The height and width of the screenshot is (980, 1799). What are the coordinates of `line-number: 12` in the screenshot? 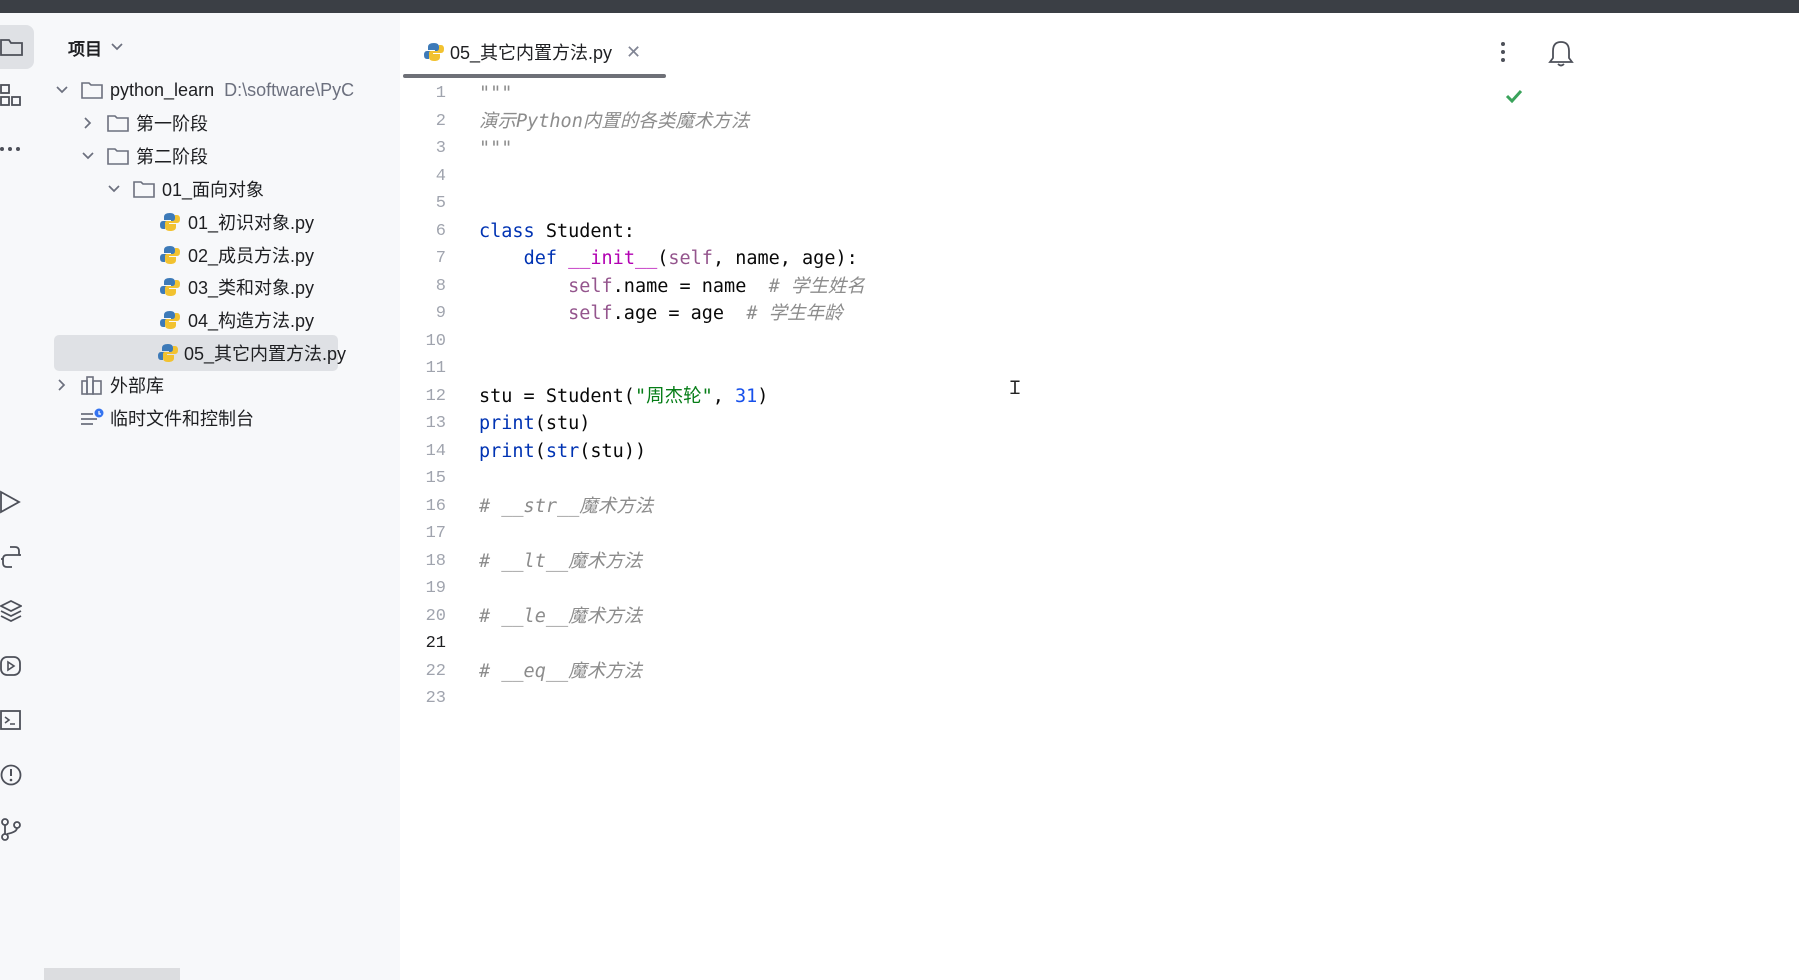 It's located at (435, 396).